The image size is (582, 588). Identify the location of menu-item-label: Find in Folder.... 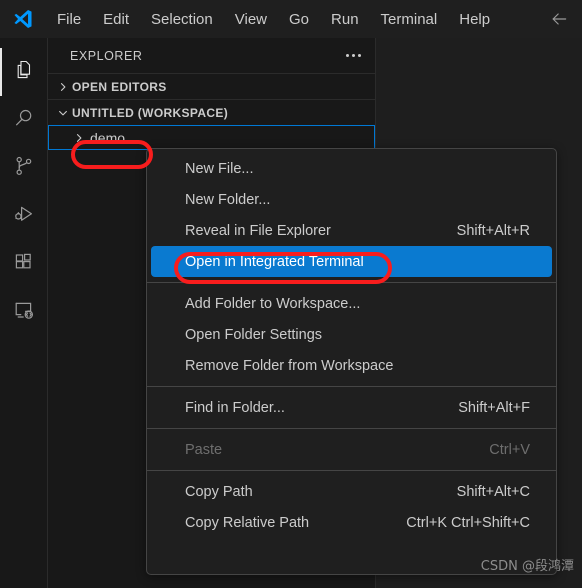
(235, 407).